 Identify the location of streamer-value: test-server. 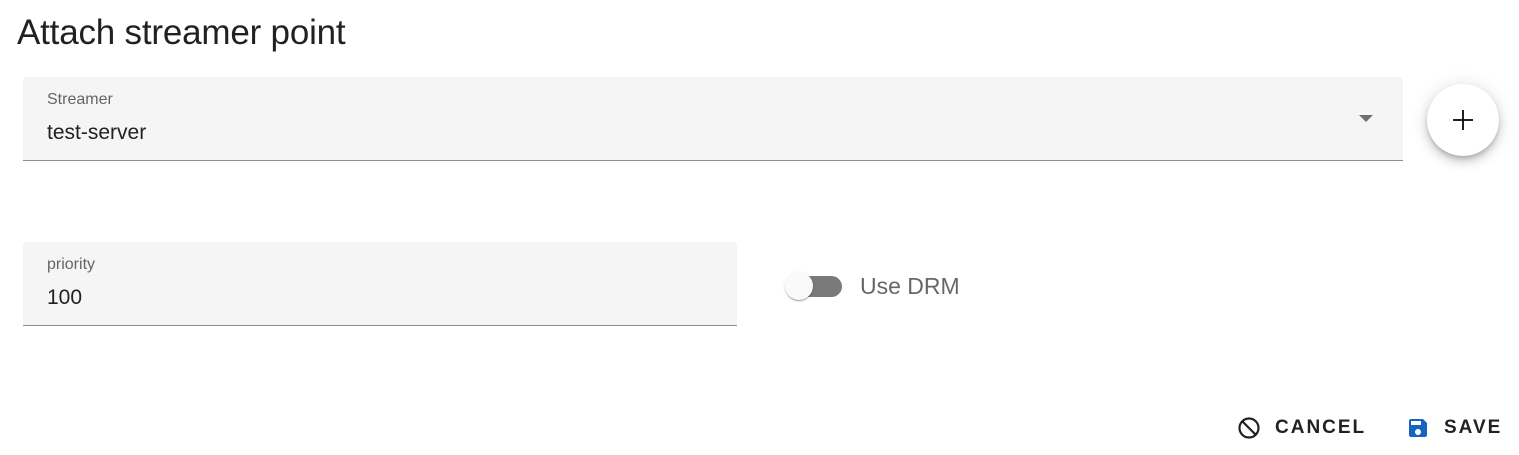
(97, 132).